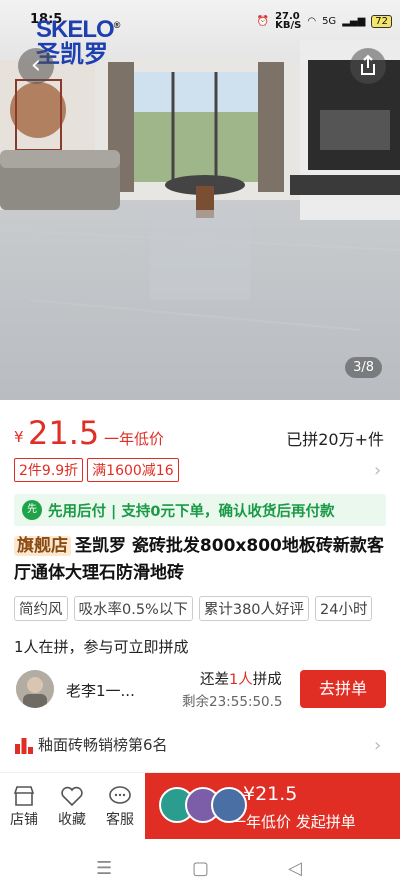  I want to click on back-triangle-icon: ◁, so click(295, 868).